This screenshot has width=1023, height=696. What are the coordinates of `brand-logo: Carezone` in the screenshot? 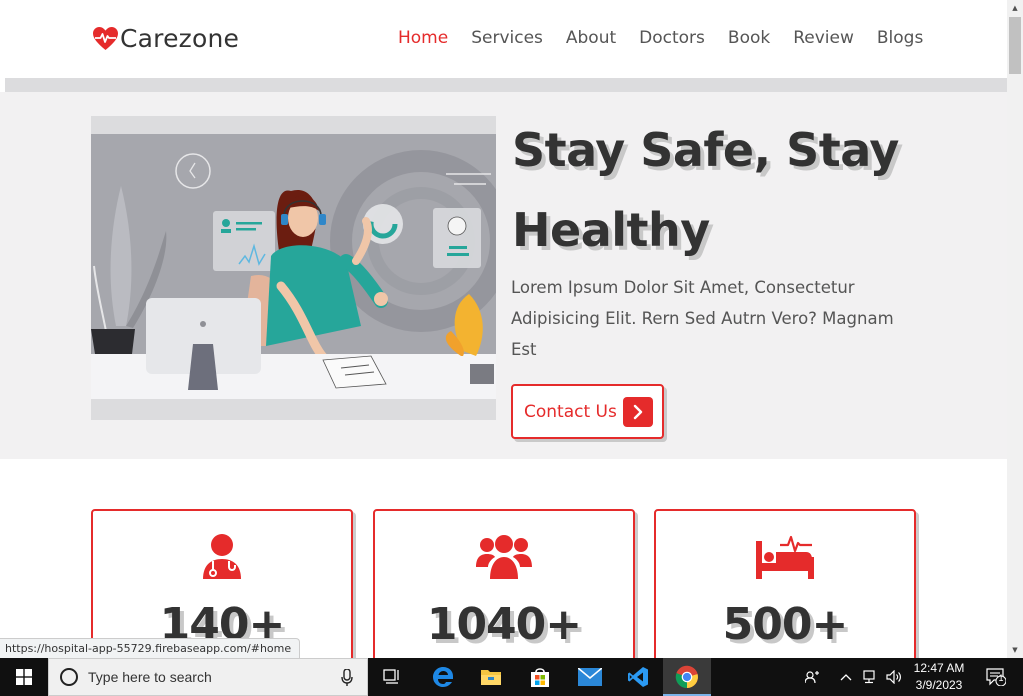 It's located at (165, 38).